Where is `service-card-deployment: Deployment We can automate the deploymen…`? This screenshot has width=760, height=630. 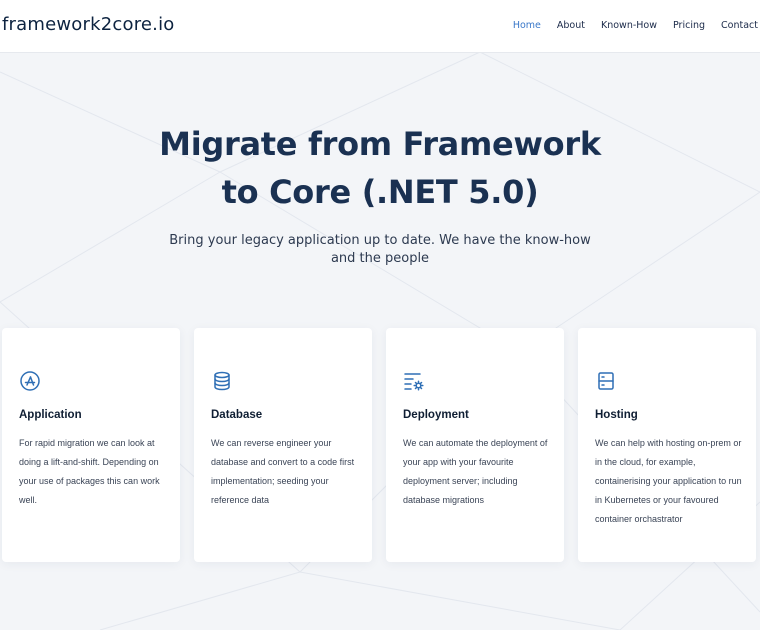
service-card-deployment: Deployment We can automate the deploymen… is located at coordinates (475, 445).